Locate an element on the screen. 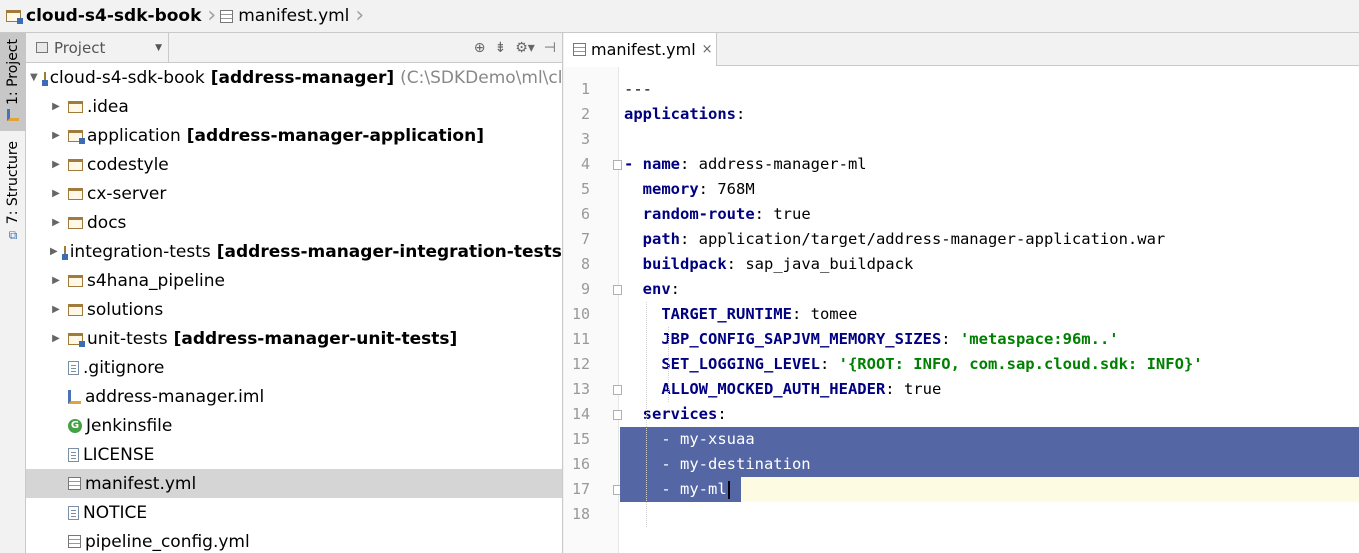 Image resolution: width=1359 pixels, height=553 pixels. tree-item-name: codestyle is located at coordinates (128, 164).